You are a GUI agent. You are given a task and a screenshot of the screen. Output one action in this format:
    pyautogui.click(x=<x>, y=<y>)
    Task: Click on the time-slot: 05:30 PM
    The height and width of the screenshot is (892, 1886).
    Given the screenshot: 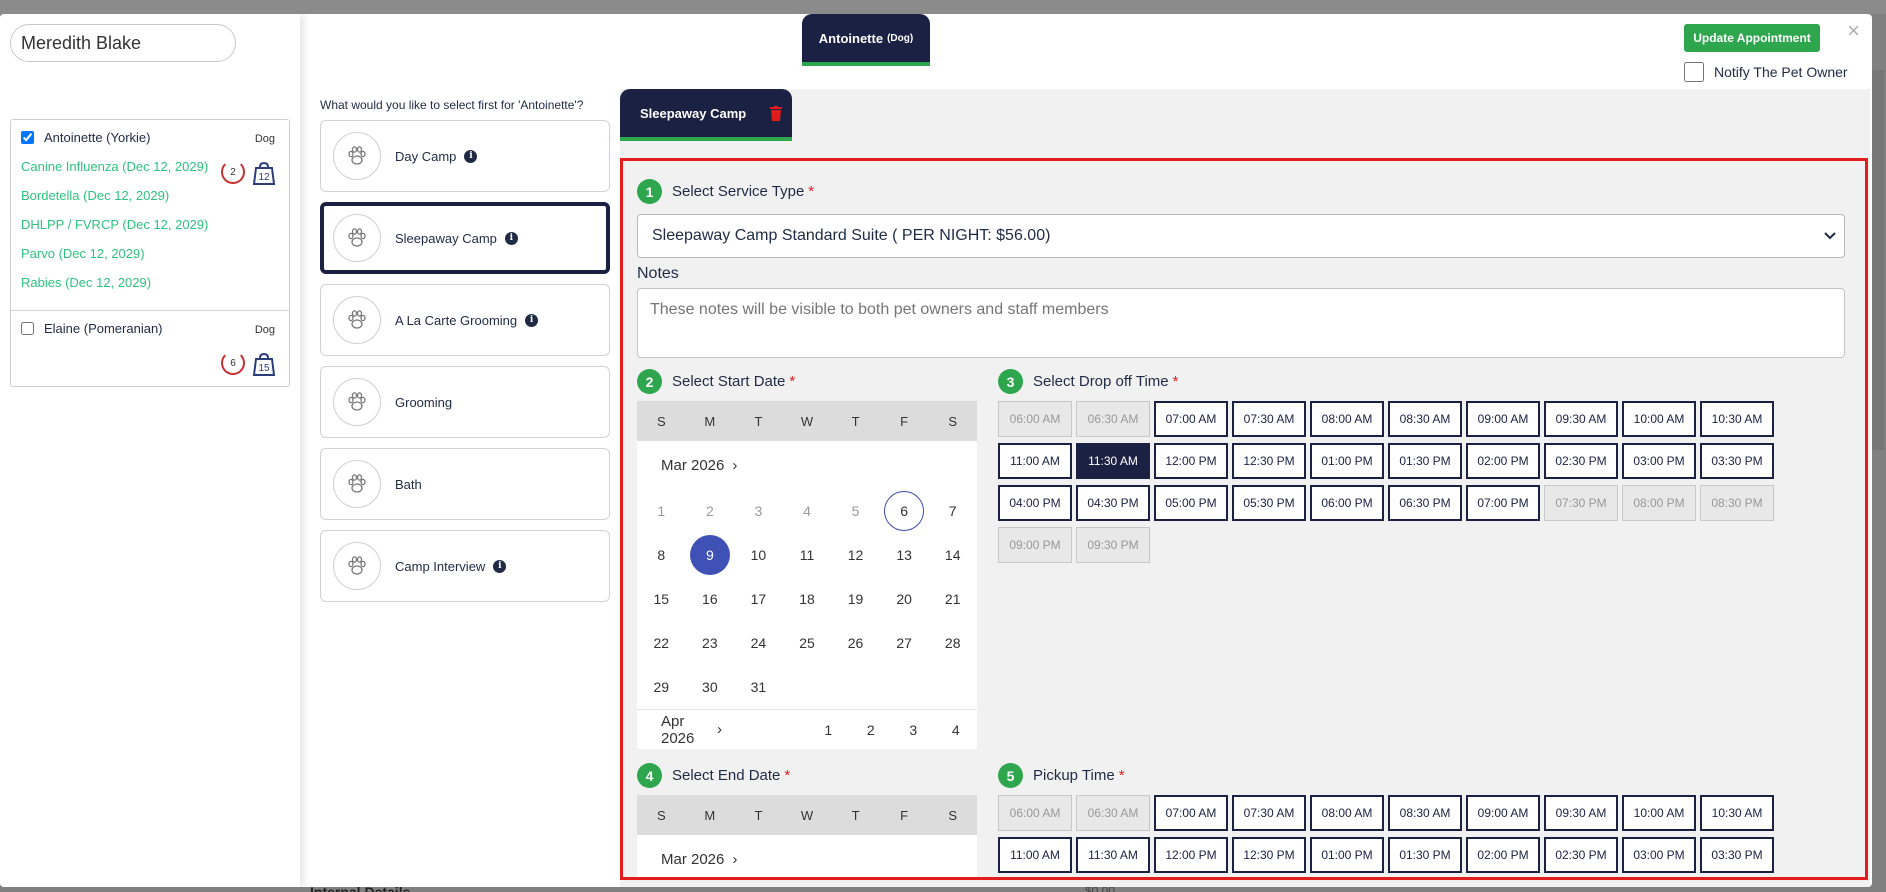 What is the action you would take?
    pyautogui.click(x=1269, y=503)
    